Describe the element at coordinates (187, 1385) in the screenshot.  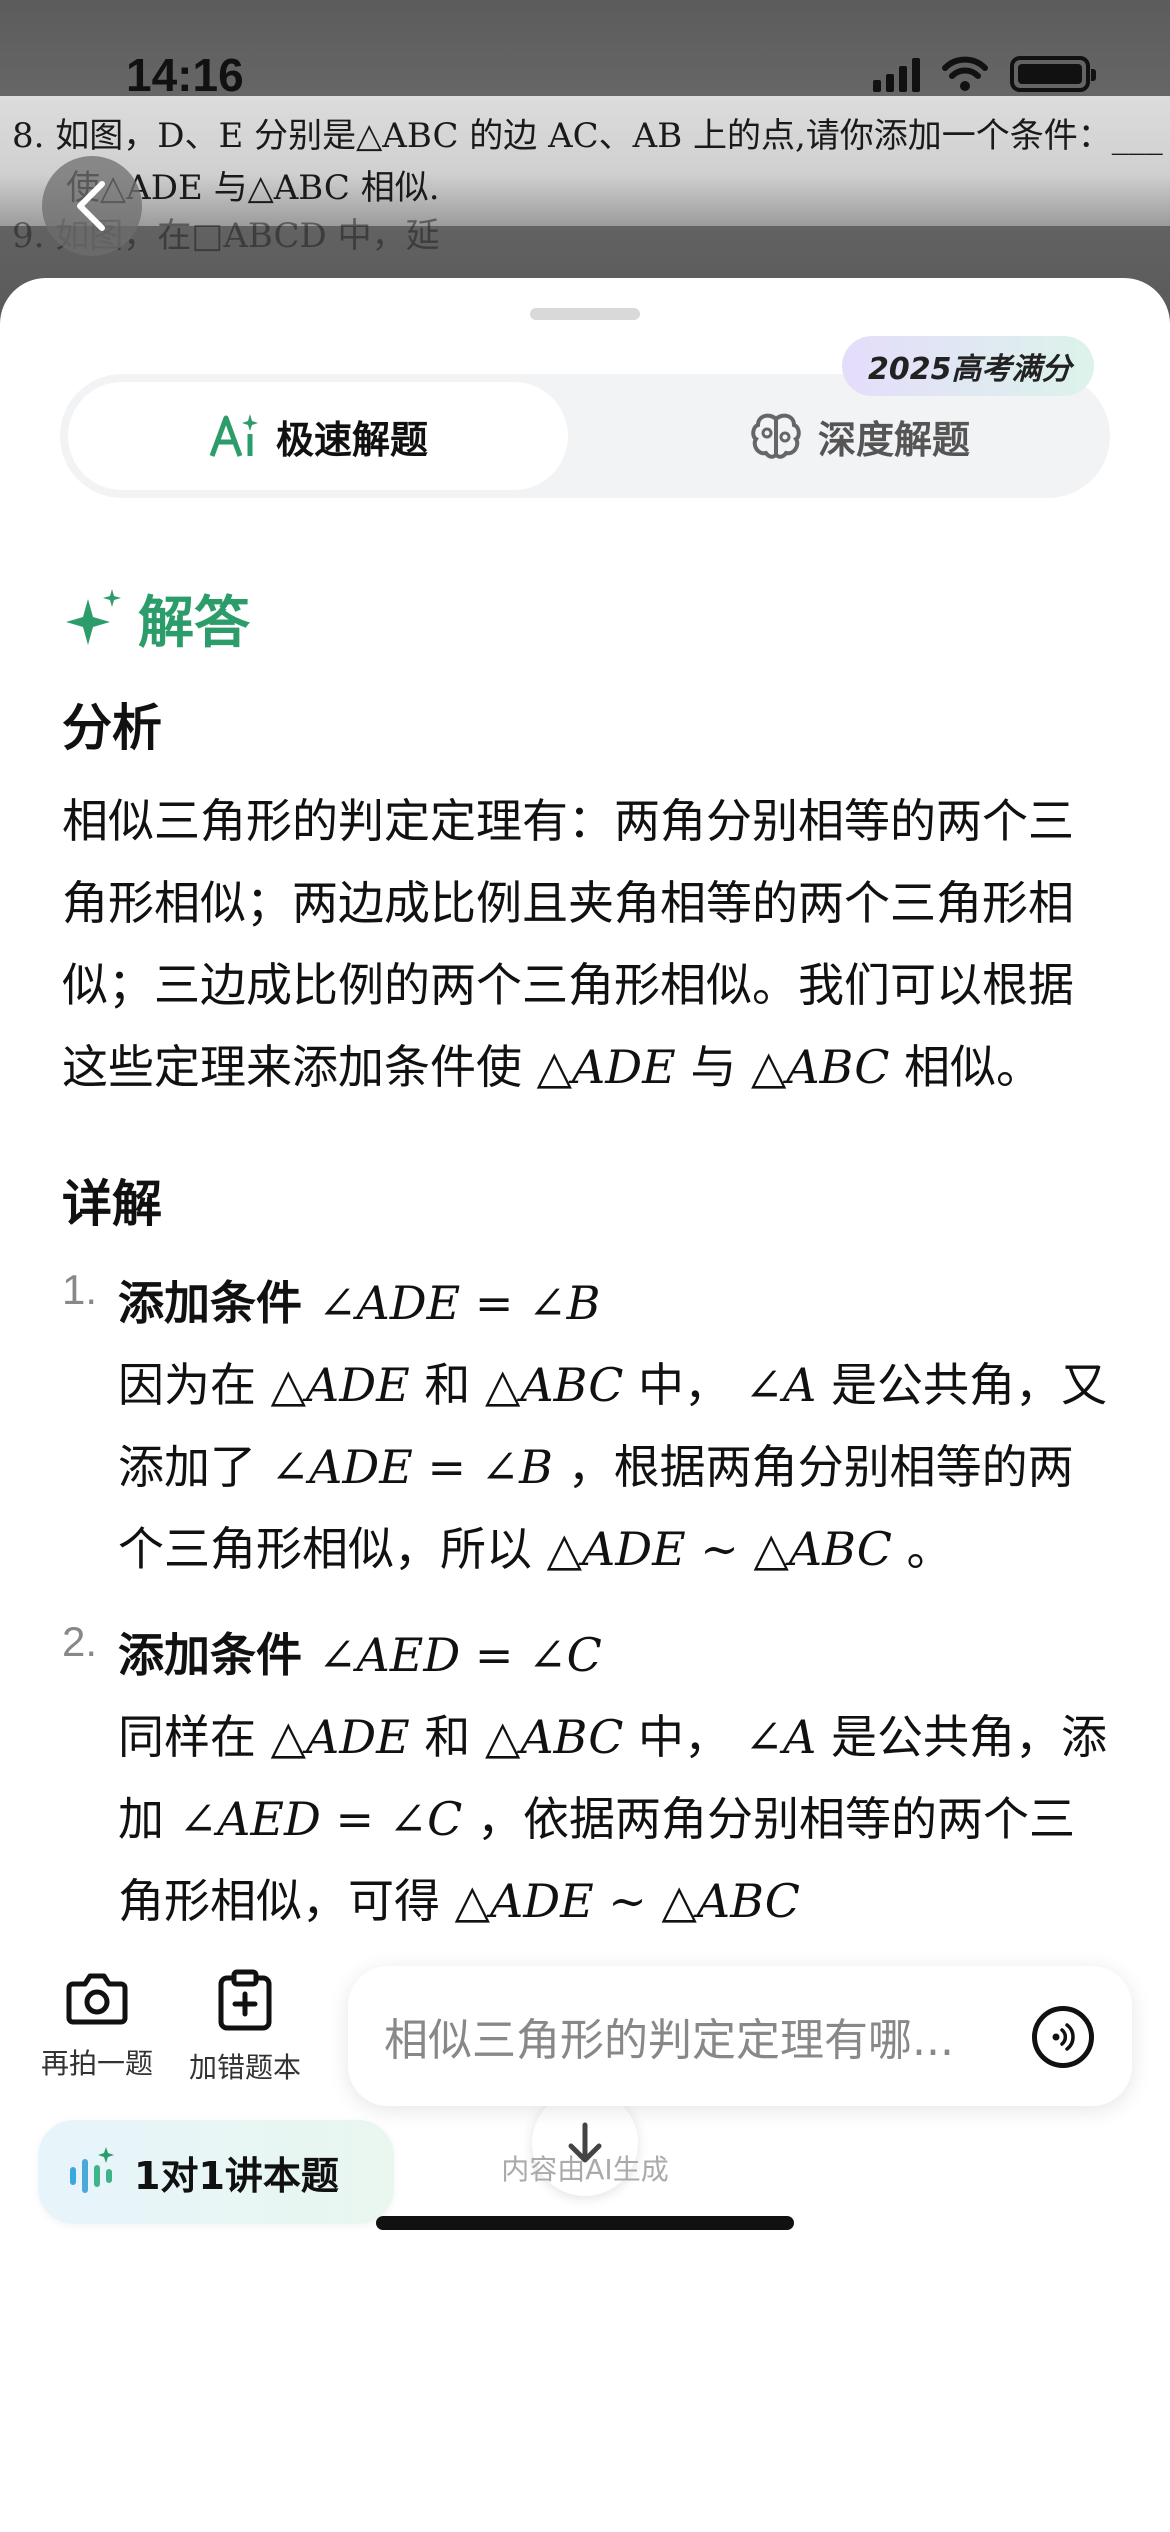
I see `item-text: 因为在` at that location.